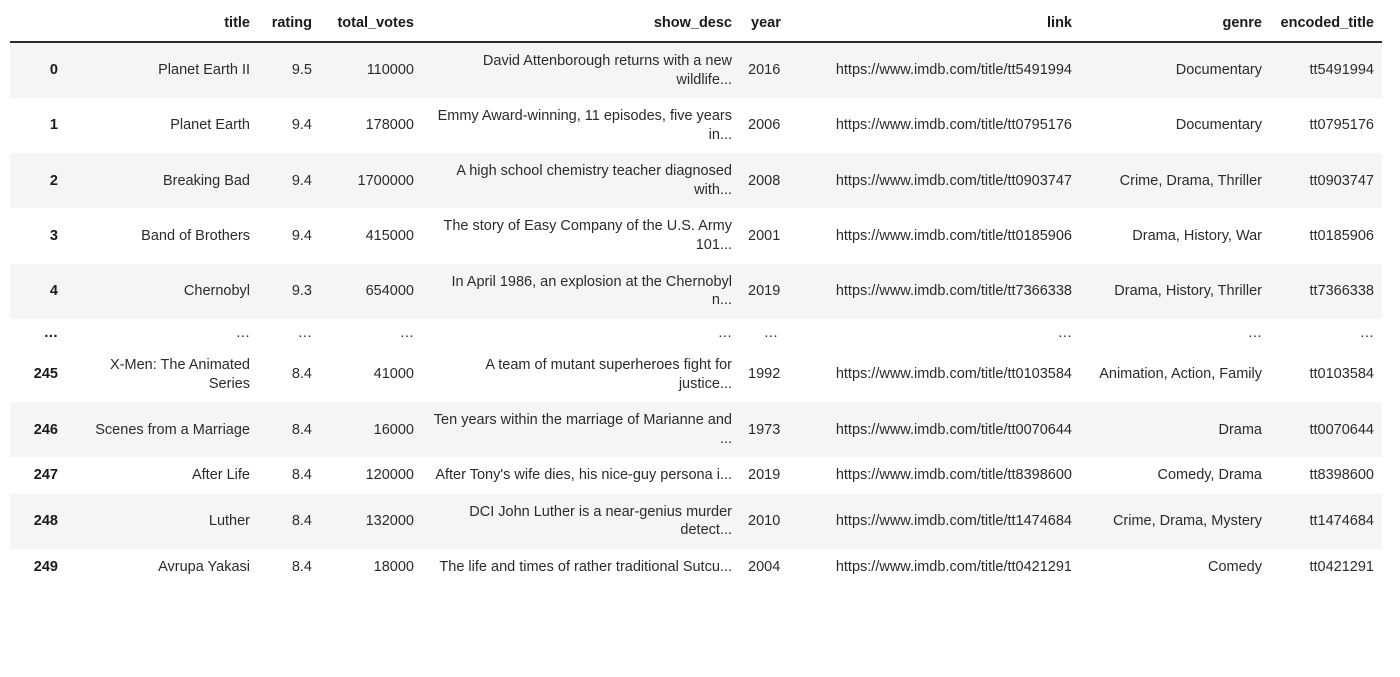 Image resolution: width=1400 pixels, height=677 pixels. Describe the element at coordinates (1175, 29) in the screenshot. I see `column-header-genre: genre` at that location.